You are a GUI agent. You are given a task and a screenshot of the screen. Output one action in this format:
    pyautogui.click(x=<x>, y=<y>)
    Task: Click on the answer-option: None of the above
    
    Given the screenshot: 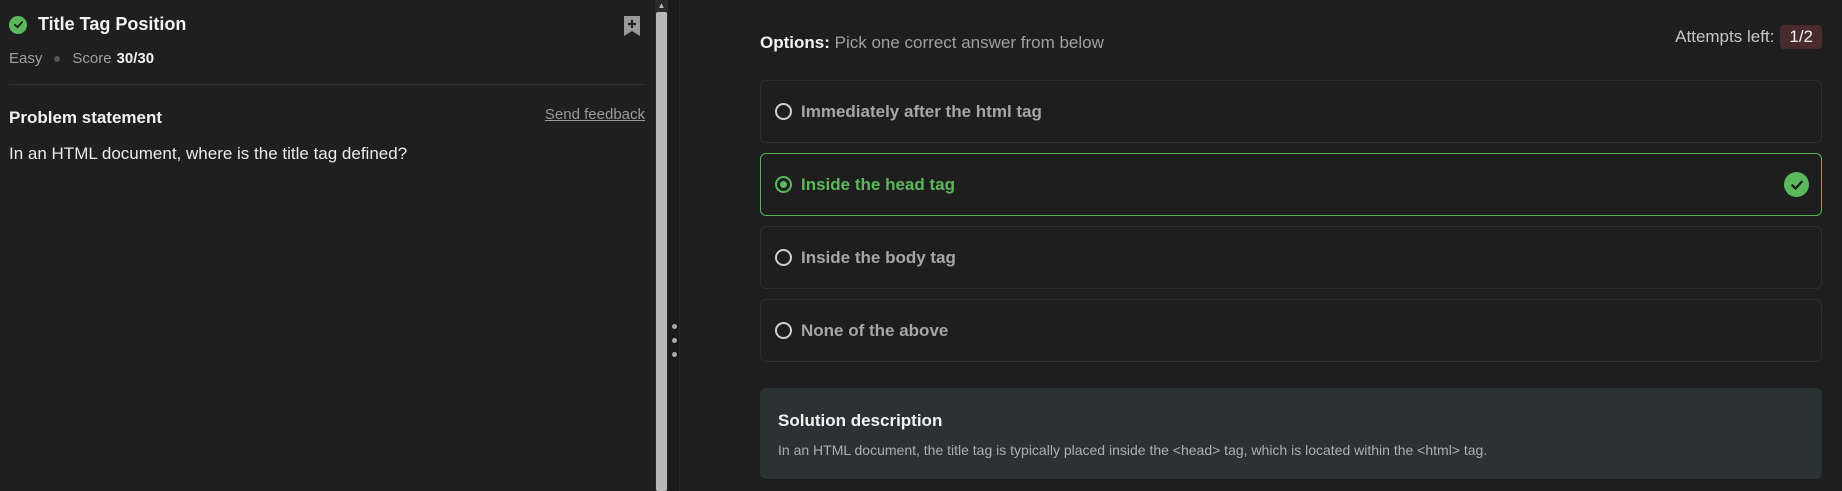 What is the action you would take?
    pyautogui.click(x=1291, y=330)
    